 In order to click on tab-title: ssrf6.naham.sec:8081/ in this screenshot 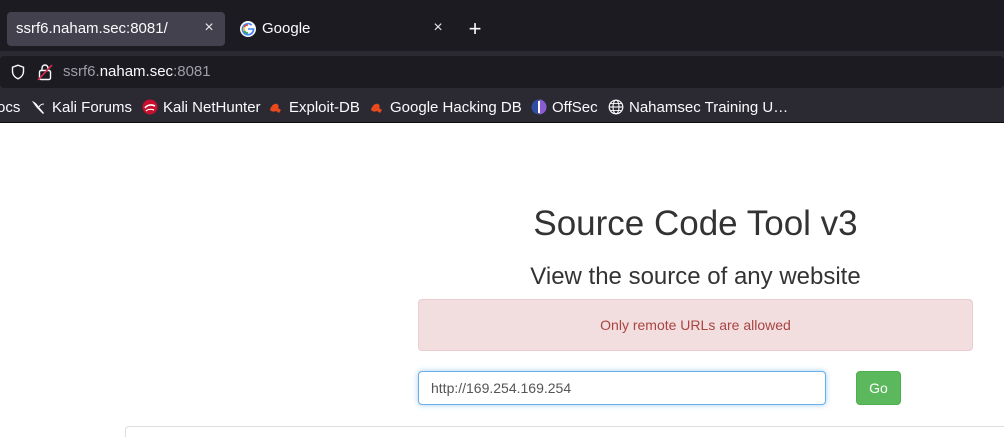, I will do `click(92, 28)`.